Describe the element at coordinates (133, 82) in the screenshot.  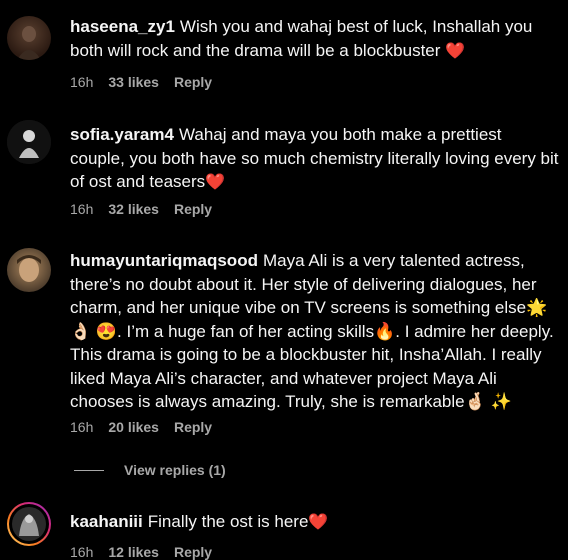
I see `comment-likes: 33 likes` at that location.